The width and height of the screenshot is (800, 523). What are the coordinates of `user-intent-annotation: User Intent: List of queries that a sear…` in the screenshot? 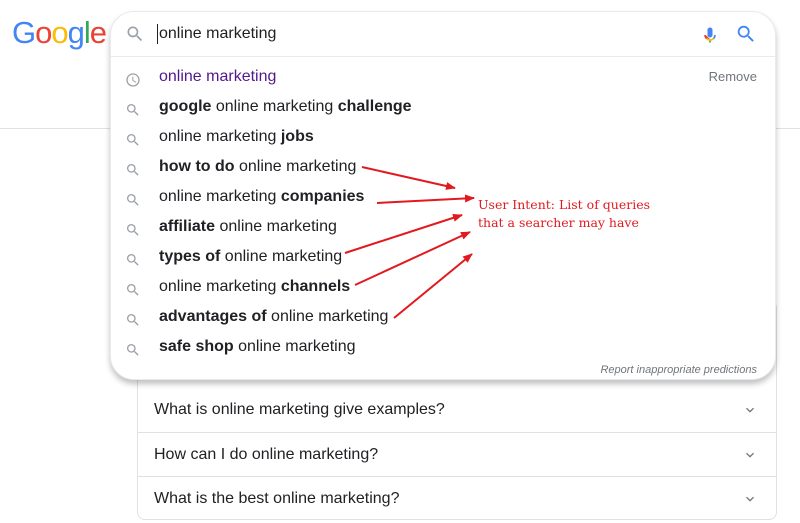 It's located at (573, 214).